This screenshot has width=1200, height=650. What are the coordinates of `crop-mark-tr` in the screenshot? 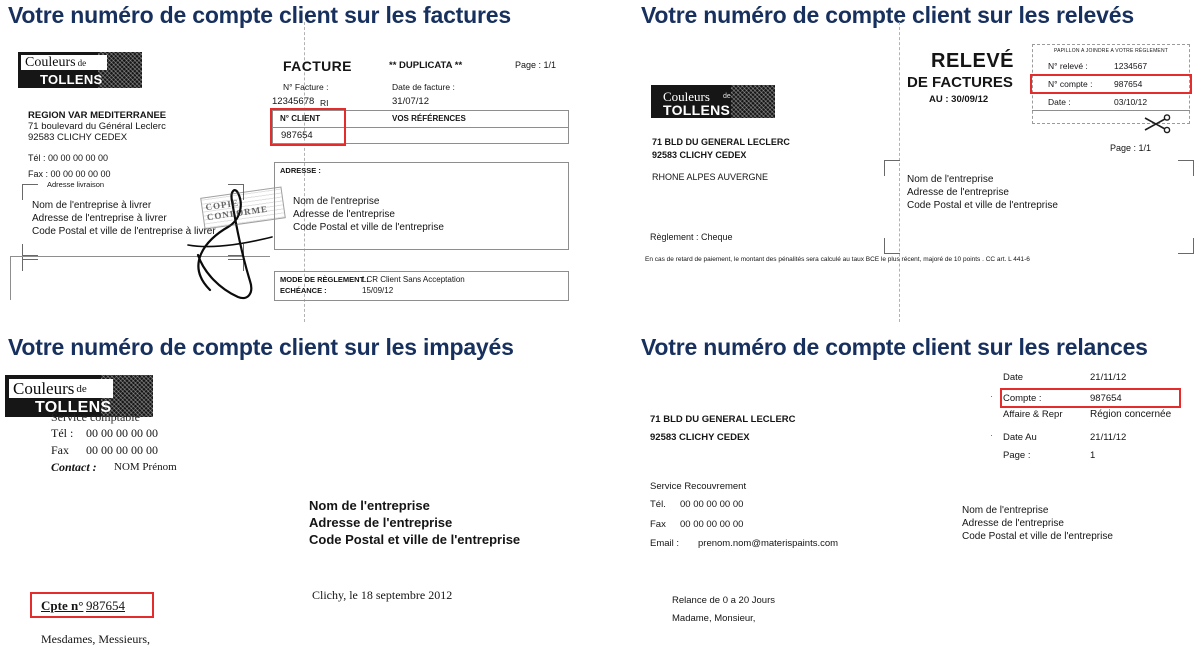 It's located at (1186, 168).